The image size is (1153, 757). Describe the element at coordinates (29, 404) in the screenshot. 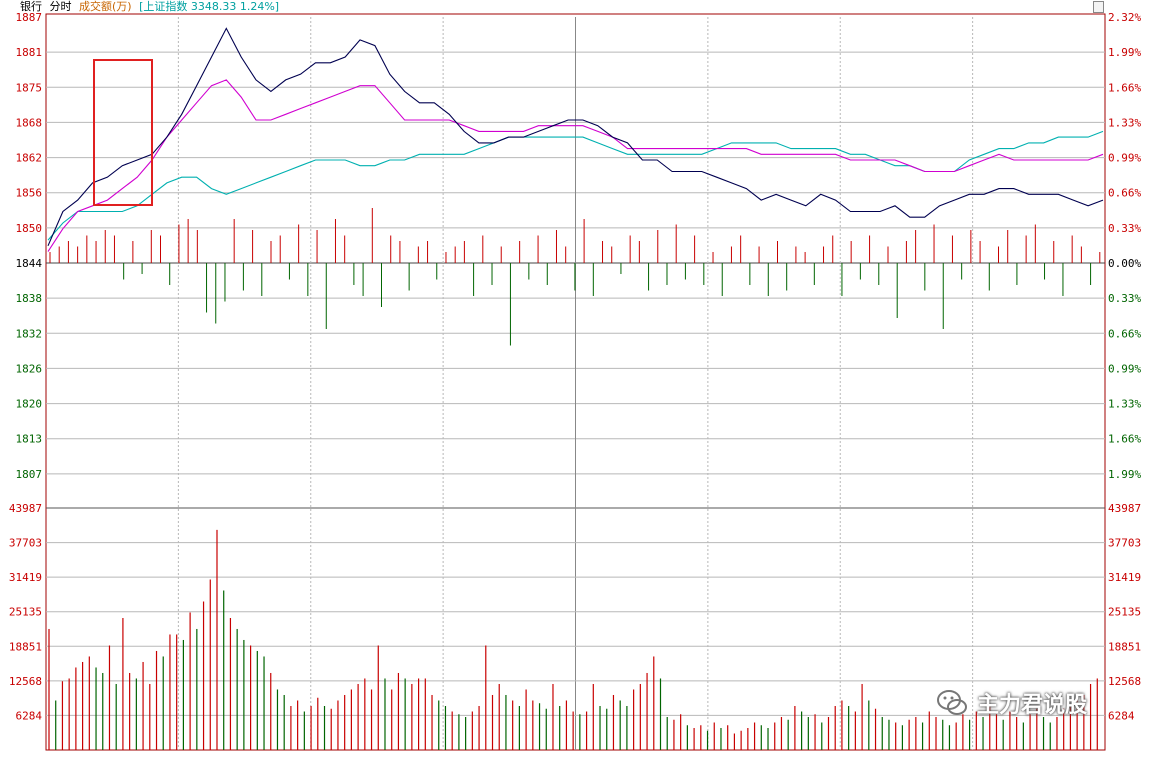

I see `y-tick-label-left: 1820` at that location.